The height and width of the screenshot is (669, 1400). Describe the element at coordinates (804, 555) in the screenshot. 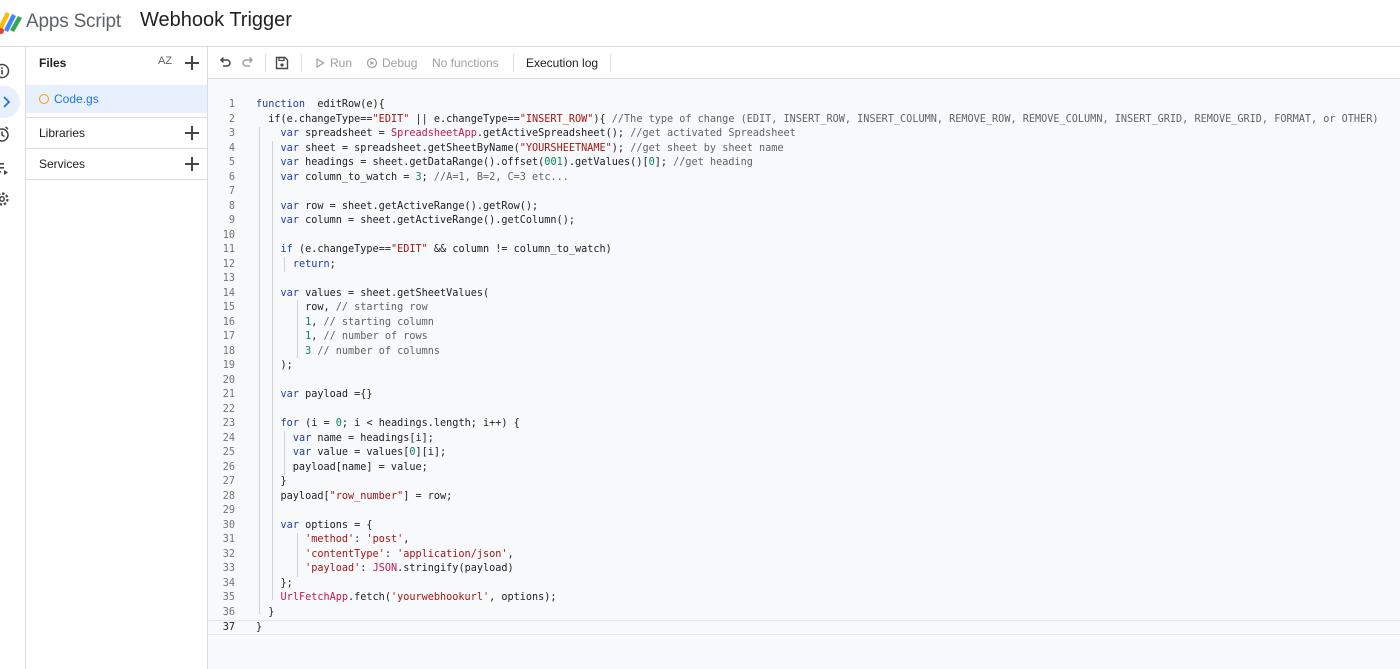

I see `code-line: 32 'contentType': 'application/json',` at that location.